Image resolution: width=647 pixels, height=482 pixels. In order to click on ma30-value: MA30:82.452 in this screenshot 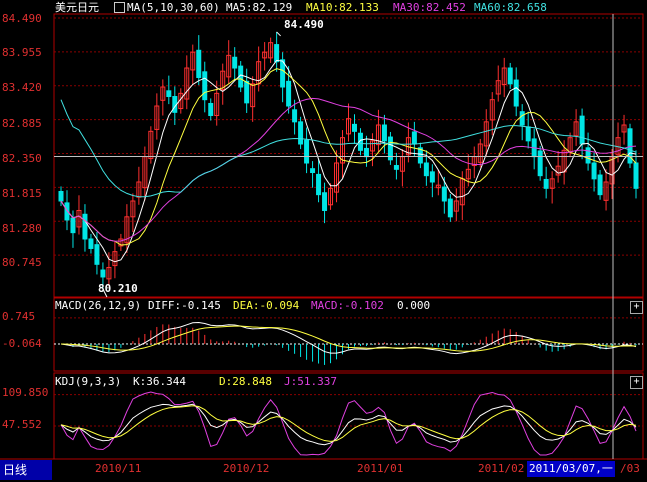, I will do `click(429, 7)`.